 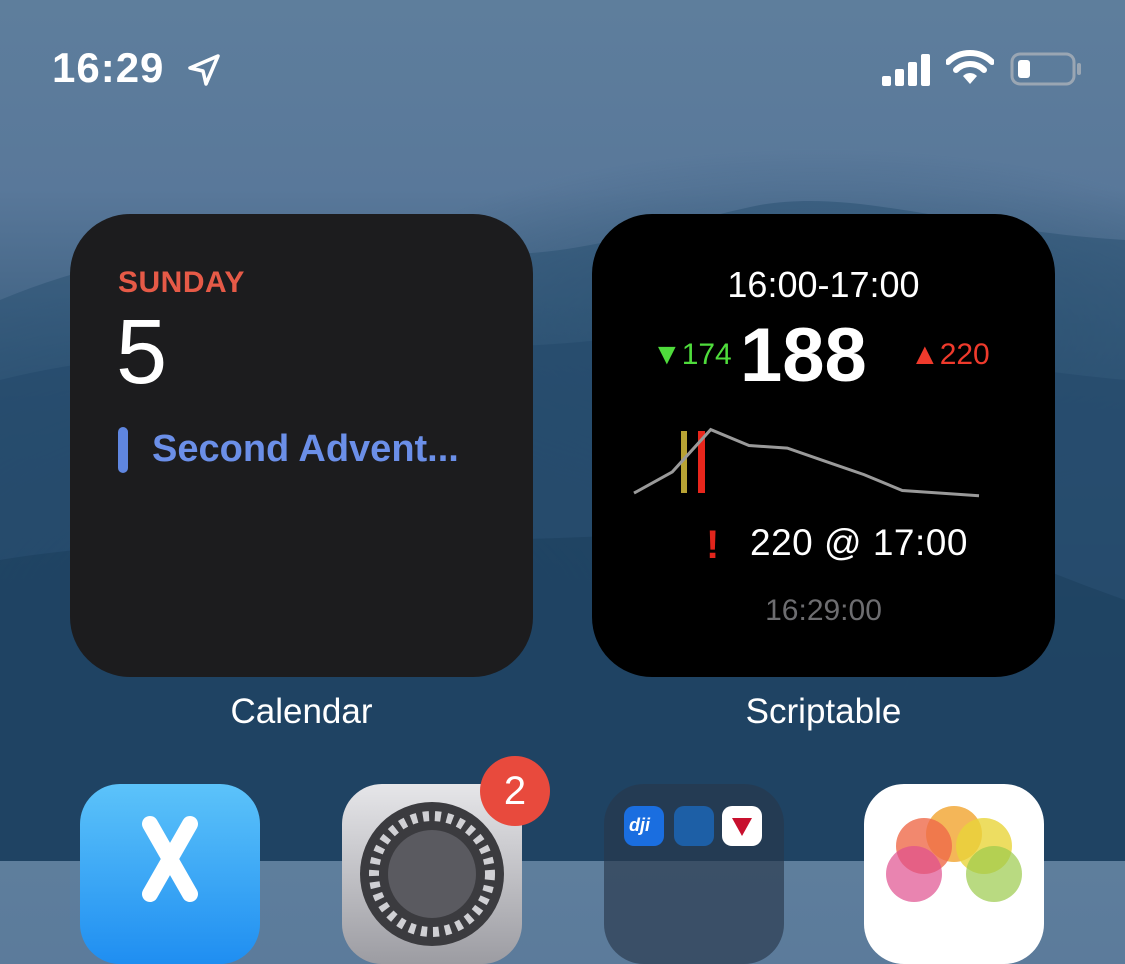 I want to click on camera-app-icon, so click(x=694, y=826).